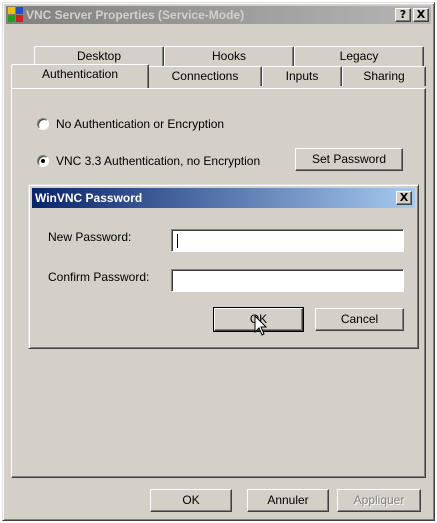 This screenshot has height=523, width=437. What do you see at coordinates (140, 124) in the screenshot?
I see `radio-no-auth-label: No Authentication or Encryption` at bounding box center [140, 124].